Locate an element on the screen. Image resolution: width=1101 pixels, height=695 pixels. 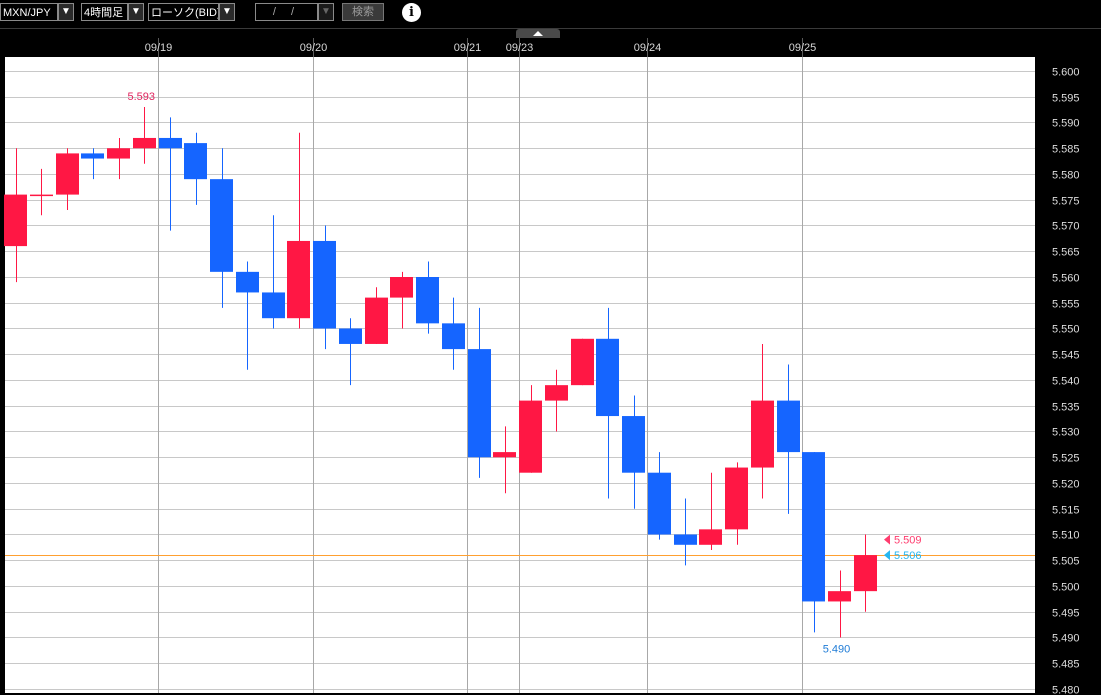
date-label-layer: 09/19 09/20 09/21 09/23 09/24 09/25 is located at coordinates (481, 48).